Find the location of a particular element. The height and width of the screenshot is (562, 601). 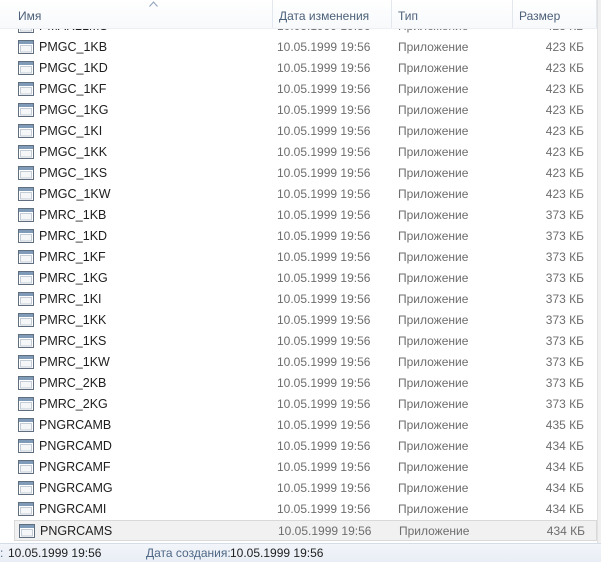

file-name: PMGC_1KW is located at coordinates (75, 194).